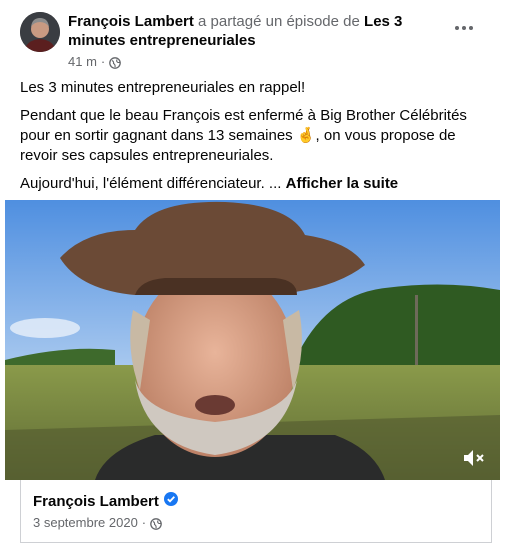  Describe the element at coordinates (474, 458) in the screenshot. I see `volume-muted-icon` at that location.